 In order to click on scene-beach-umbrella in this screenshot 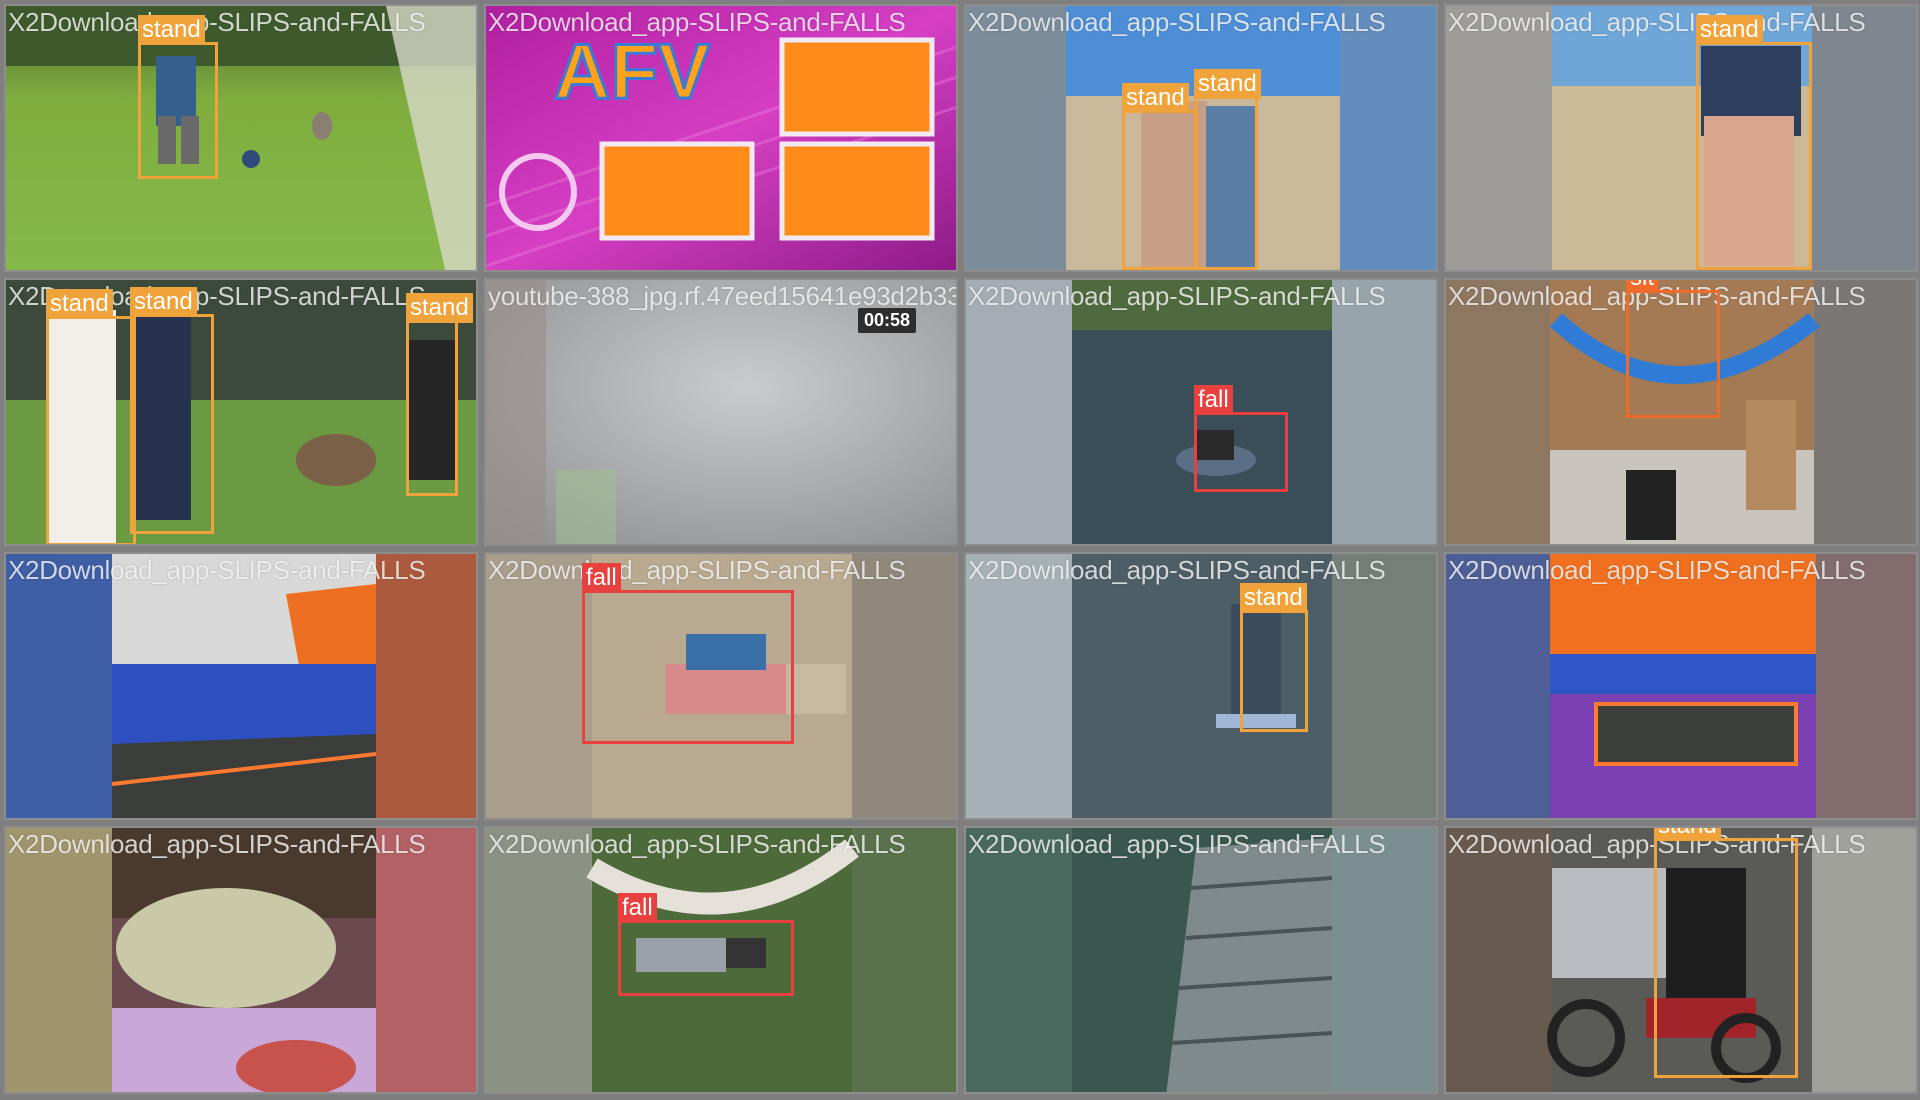, I will do `click(1681, 138)`.